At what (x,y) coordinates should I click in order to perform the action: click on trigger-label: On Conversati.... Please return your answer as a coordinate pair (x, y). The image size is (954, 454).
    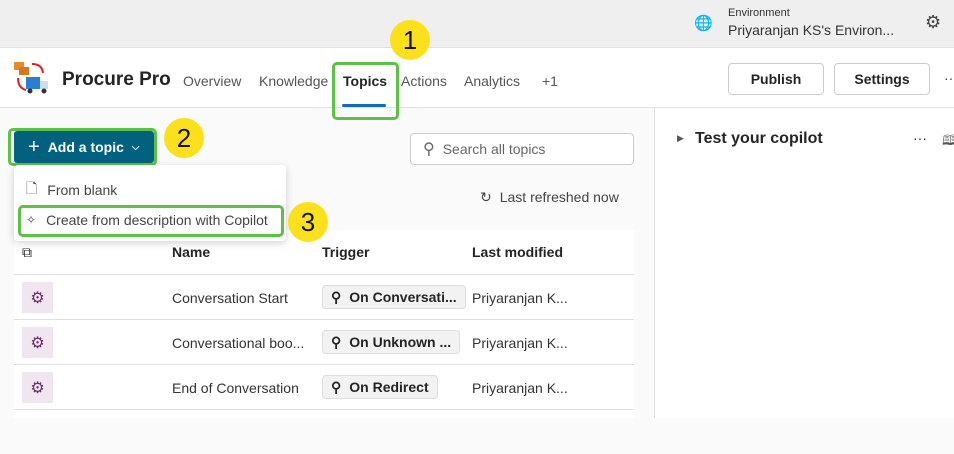
    Looking at the image, I should click on (403, 297).